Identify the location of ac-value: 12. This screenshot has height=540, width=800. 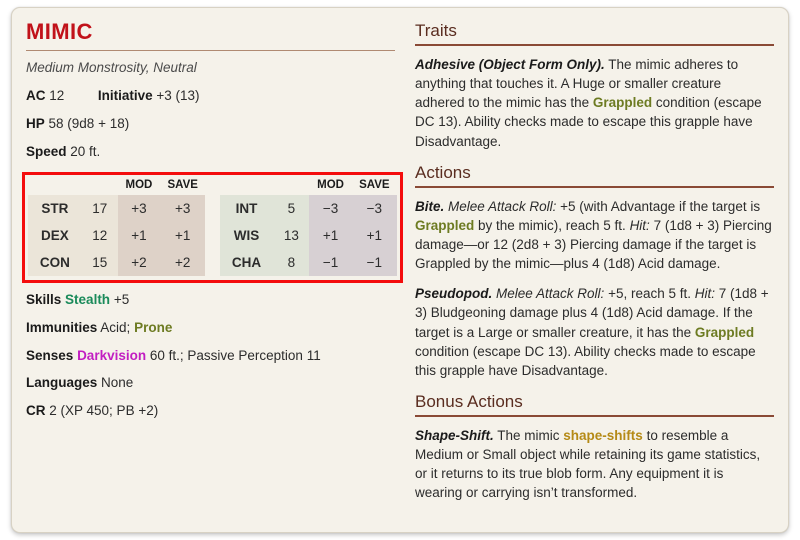
(57, 96).